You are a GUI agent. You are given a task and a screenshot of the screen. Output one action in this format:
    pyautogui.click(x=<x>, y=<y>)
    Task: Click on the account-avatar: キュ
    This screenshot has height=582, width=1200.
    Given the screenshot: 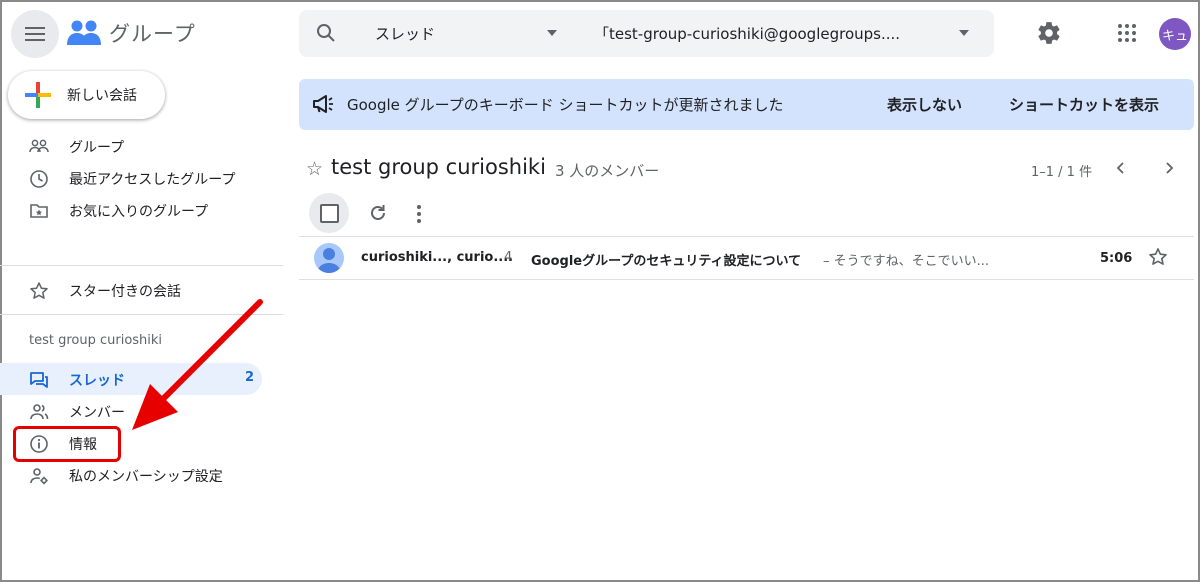 What is the action you would take?
    pyautogui.click(x=1175, y=34)
    